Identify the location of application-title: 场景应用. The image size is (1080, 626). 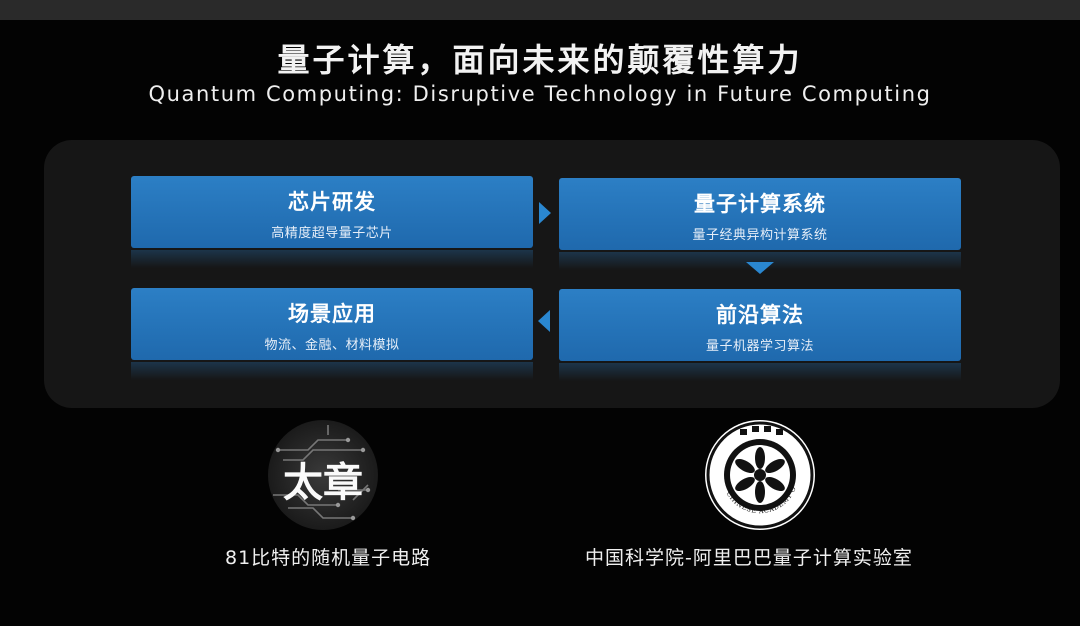
(332, 314).